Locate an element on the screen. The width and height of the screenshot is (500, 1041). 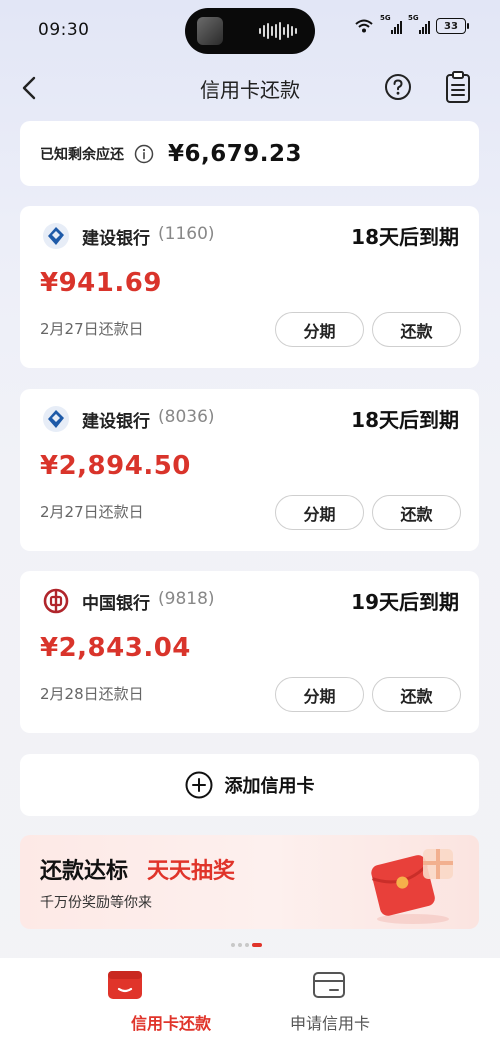
battery-icon: 33 is located at coordinates (452, 26).